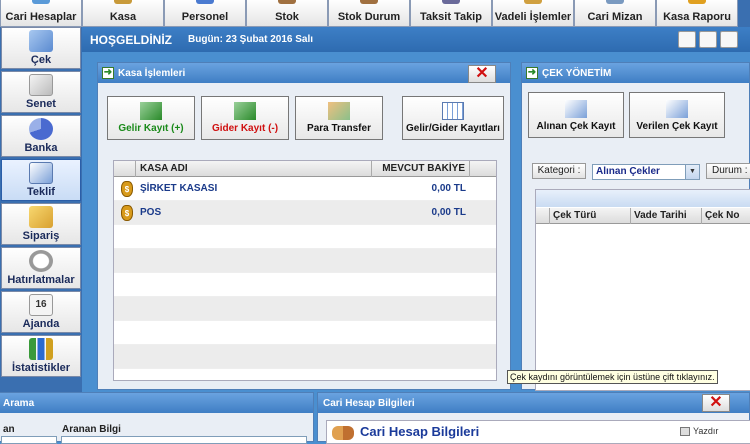 Image resolution: width=750 pixels, height=444 pixels. I want to click on promissory-note-icon, so click(41, 85).